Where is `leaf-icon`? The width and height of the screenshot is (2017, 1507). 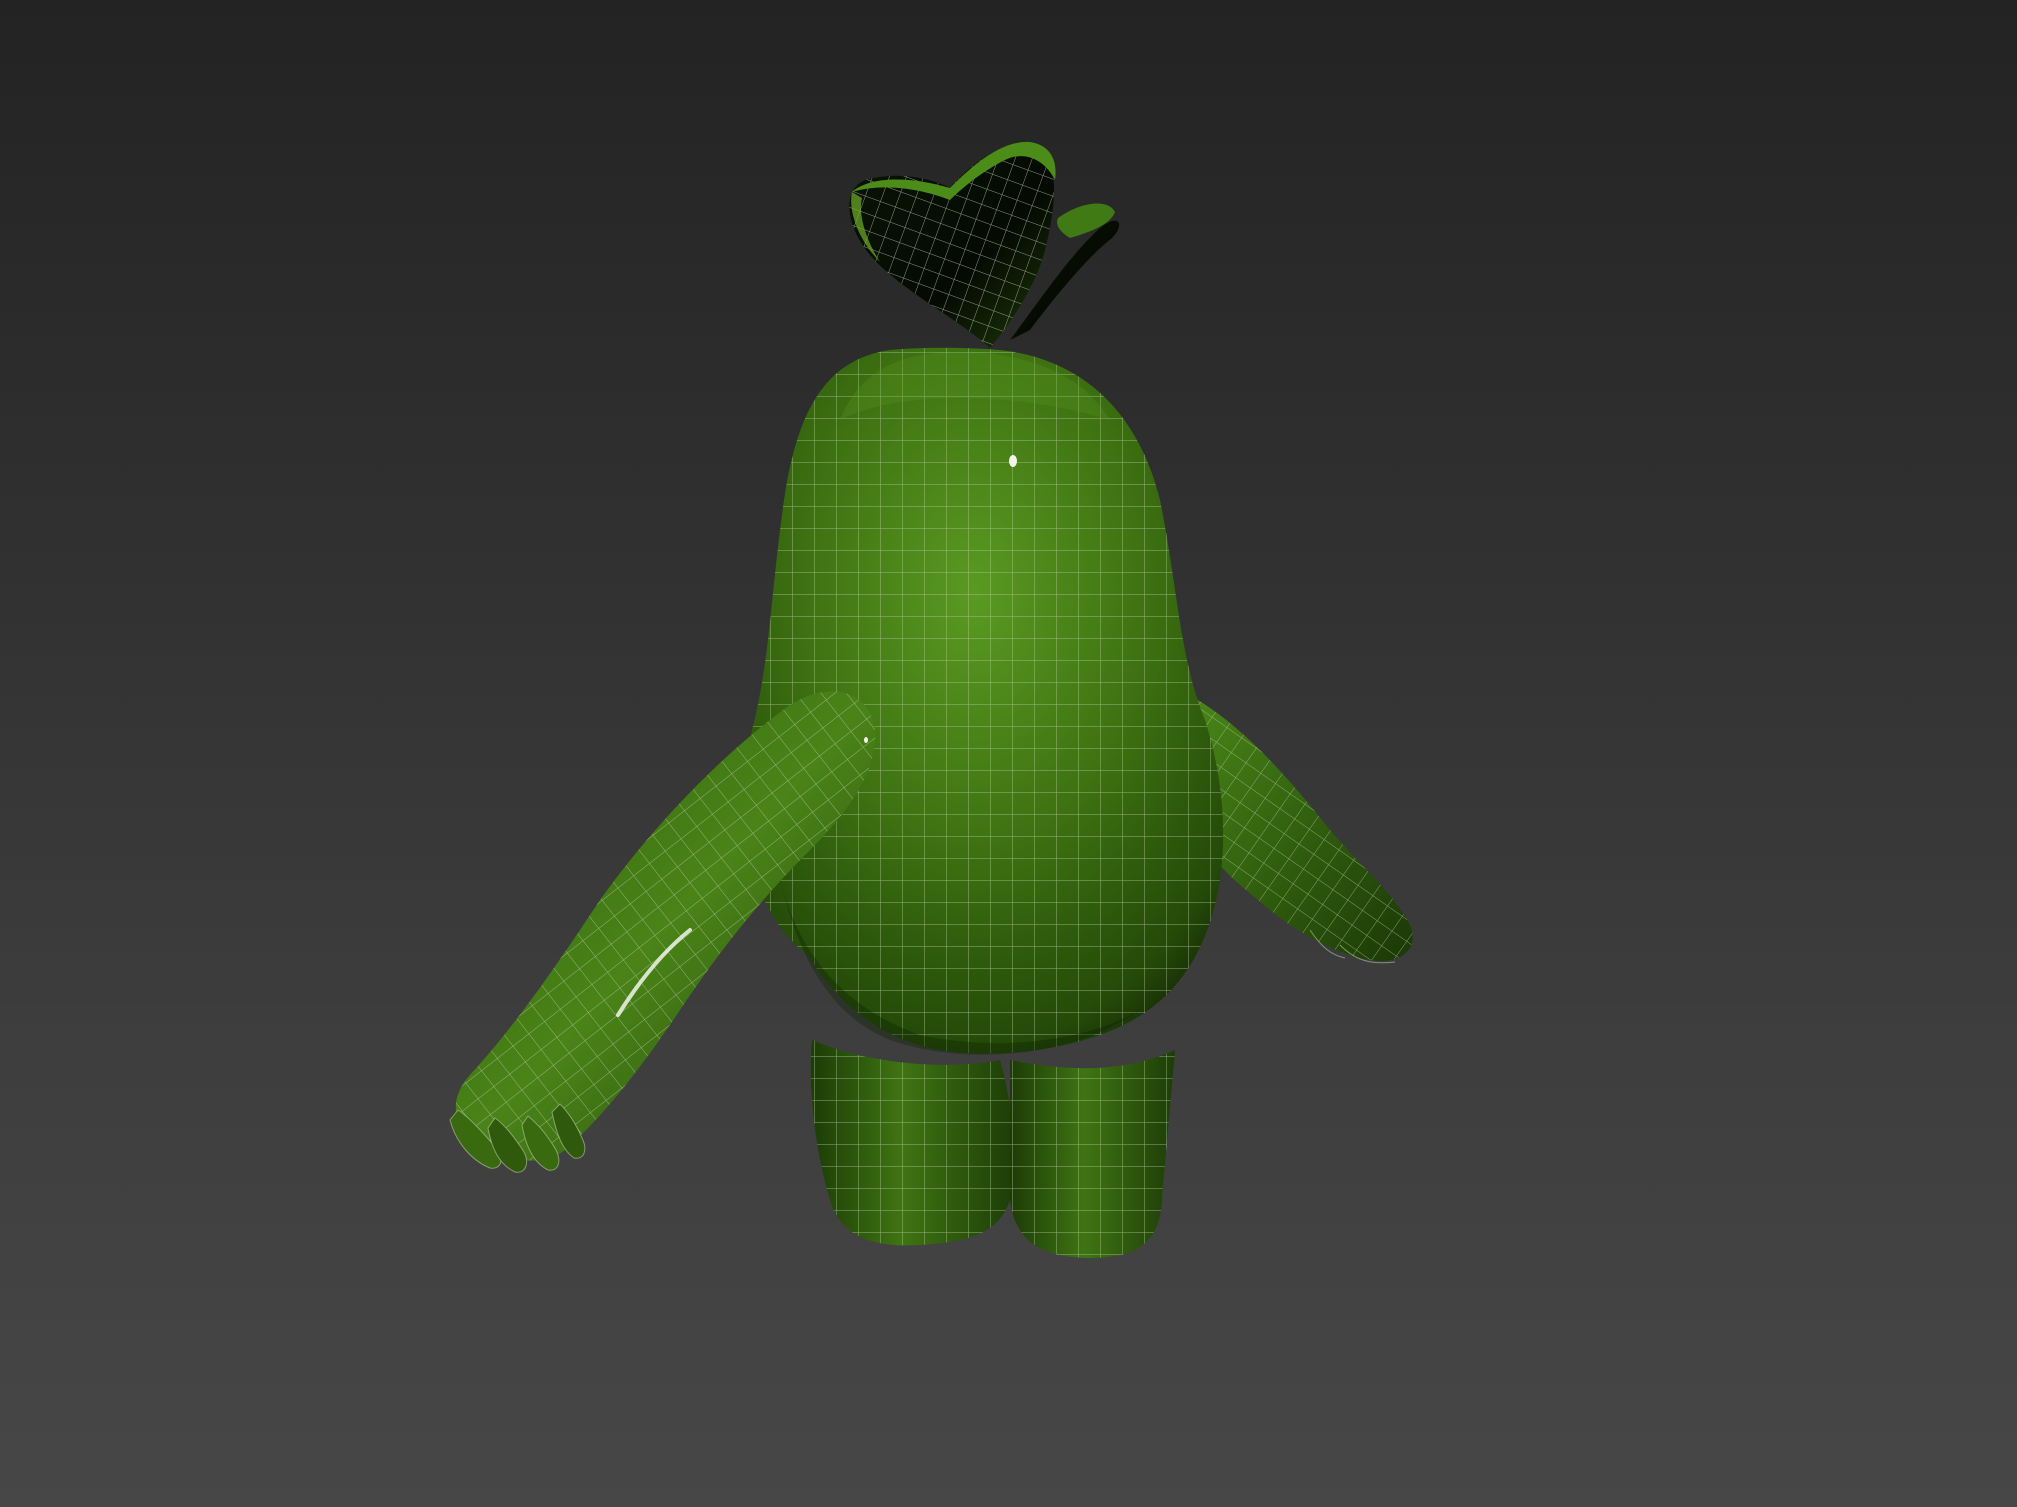
leaf-icon is located at coordinates (984, 244).